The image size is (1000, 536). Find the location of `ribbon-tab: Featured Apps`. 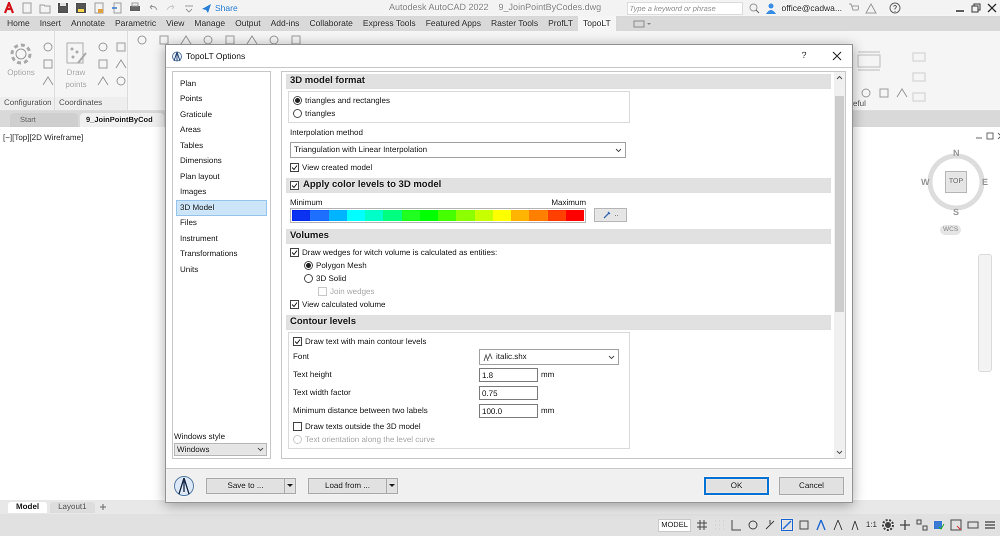

ribbon-tab: Featured Apps is located at coordinates (453, 23).